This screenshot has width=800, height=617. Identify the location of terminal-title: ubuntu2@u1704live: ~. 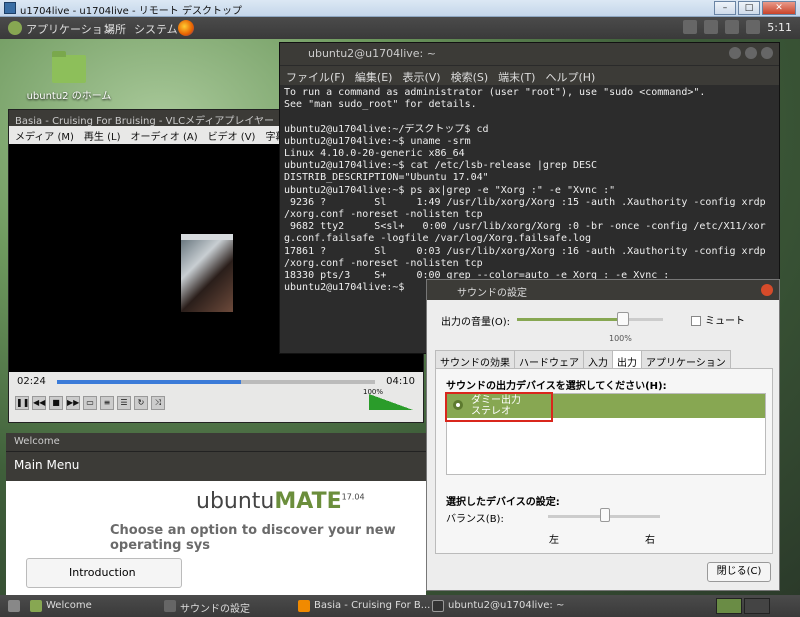
(529, 54).